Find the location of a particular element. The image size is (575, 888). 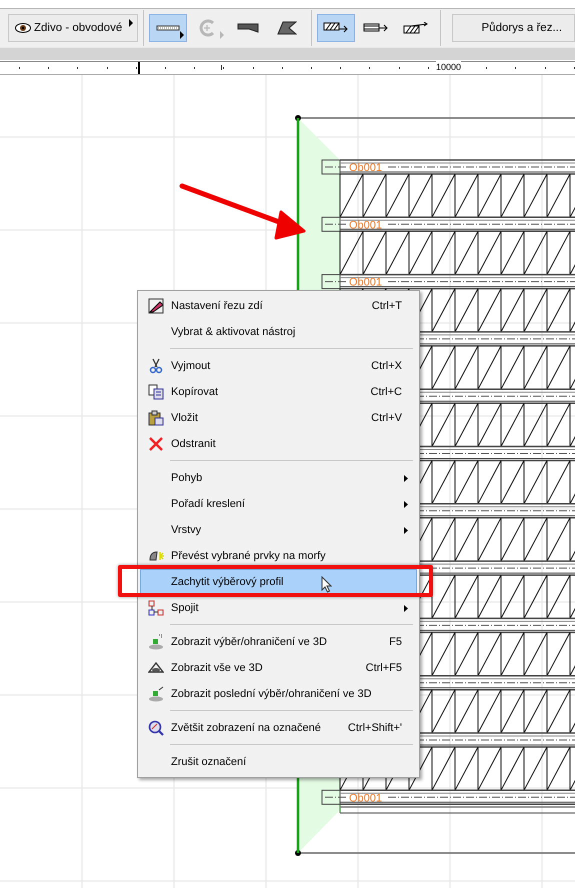

menu-item: Pohyb is located at coordinates (278, 478).